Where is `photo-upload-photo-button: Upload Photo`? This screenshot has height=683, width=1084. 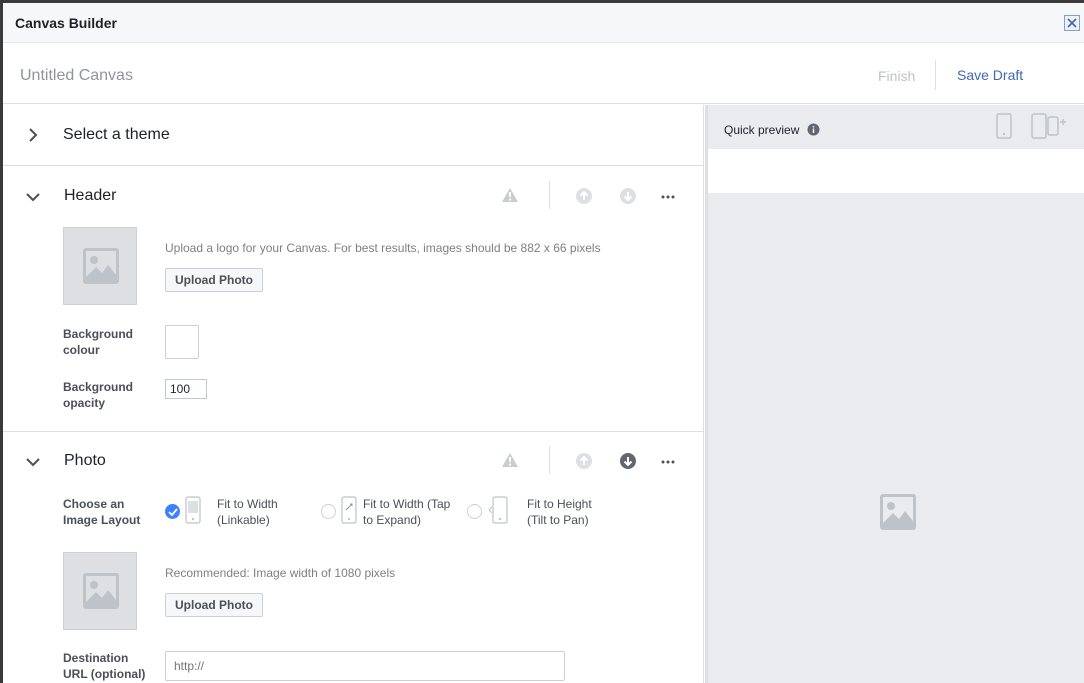
photo-upload-photo-button: Upload Photo is located at coordinates (214, 605).